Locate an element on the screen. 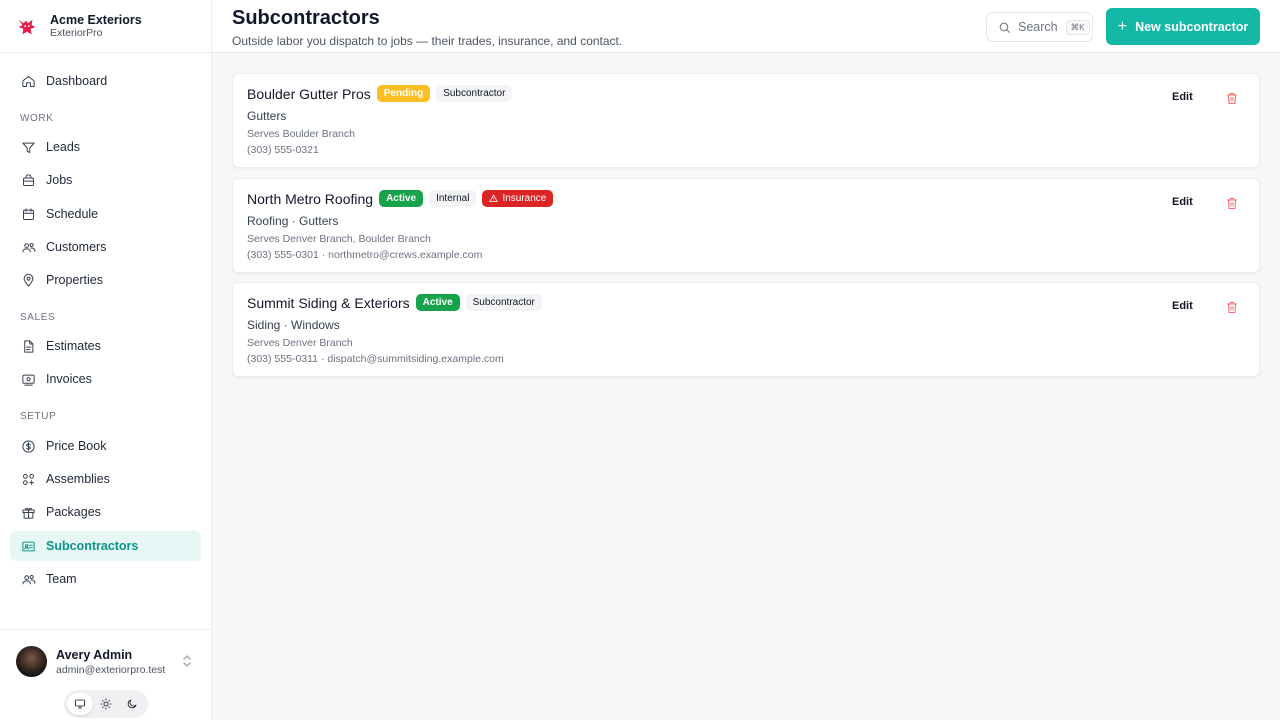  sidebar-item-schedule: Schedule is located at coordinates (105, 214).